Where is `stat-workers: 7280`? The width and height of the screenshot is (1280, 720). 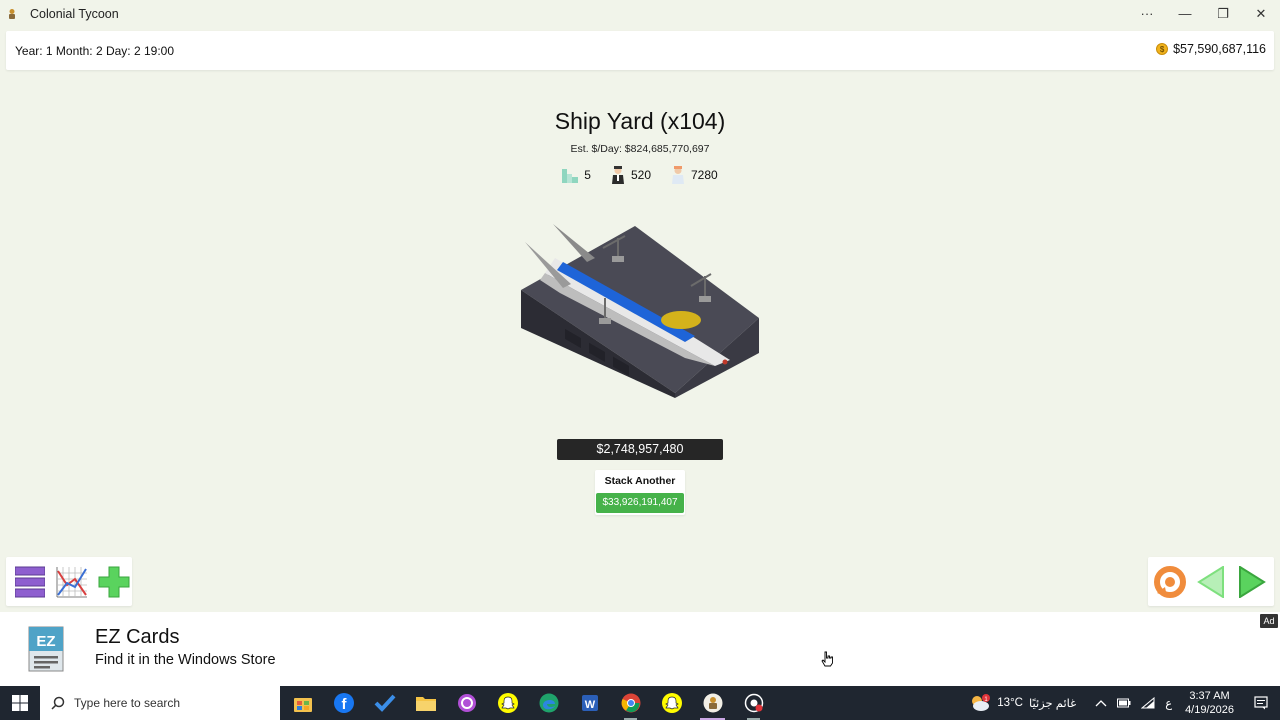 stat-workers: 7280 is located at coordinates (694, 175).